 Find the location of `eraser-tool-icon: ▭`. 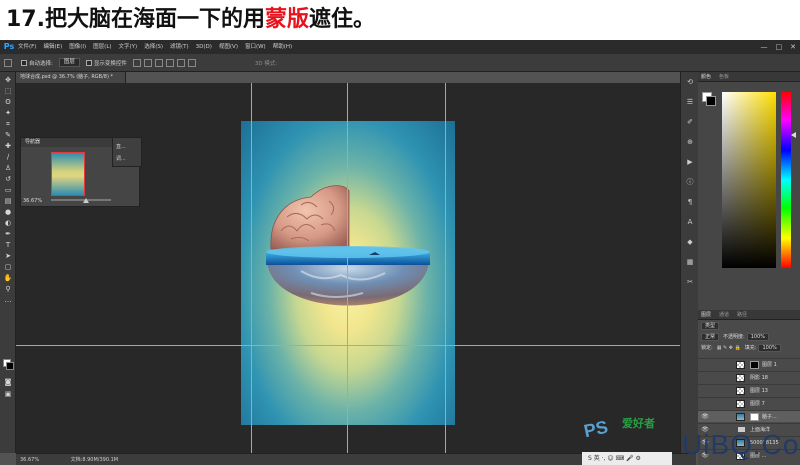

eraser-tool-icon: ▭ is located at coordinates (8, 190).